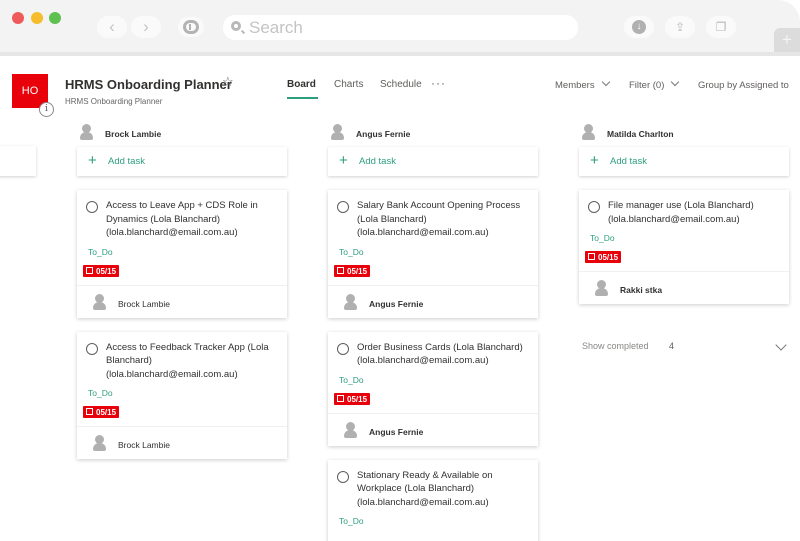 Image resolution: width=800 pixels, height=541 pixels. Describe the element at coordinates (148, 84) in the screenshot. I see `plan-title: HRMS Onboarding Planner` at that location.